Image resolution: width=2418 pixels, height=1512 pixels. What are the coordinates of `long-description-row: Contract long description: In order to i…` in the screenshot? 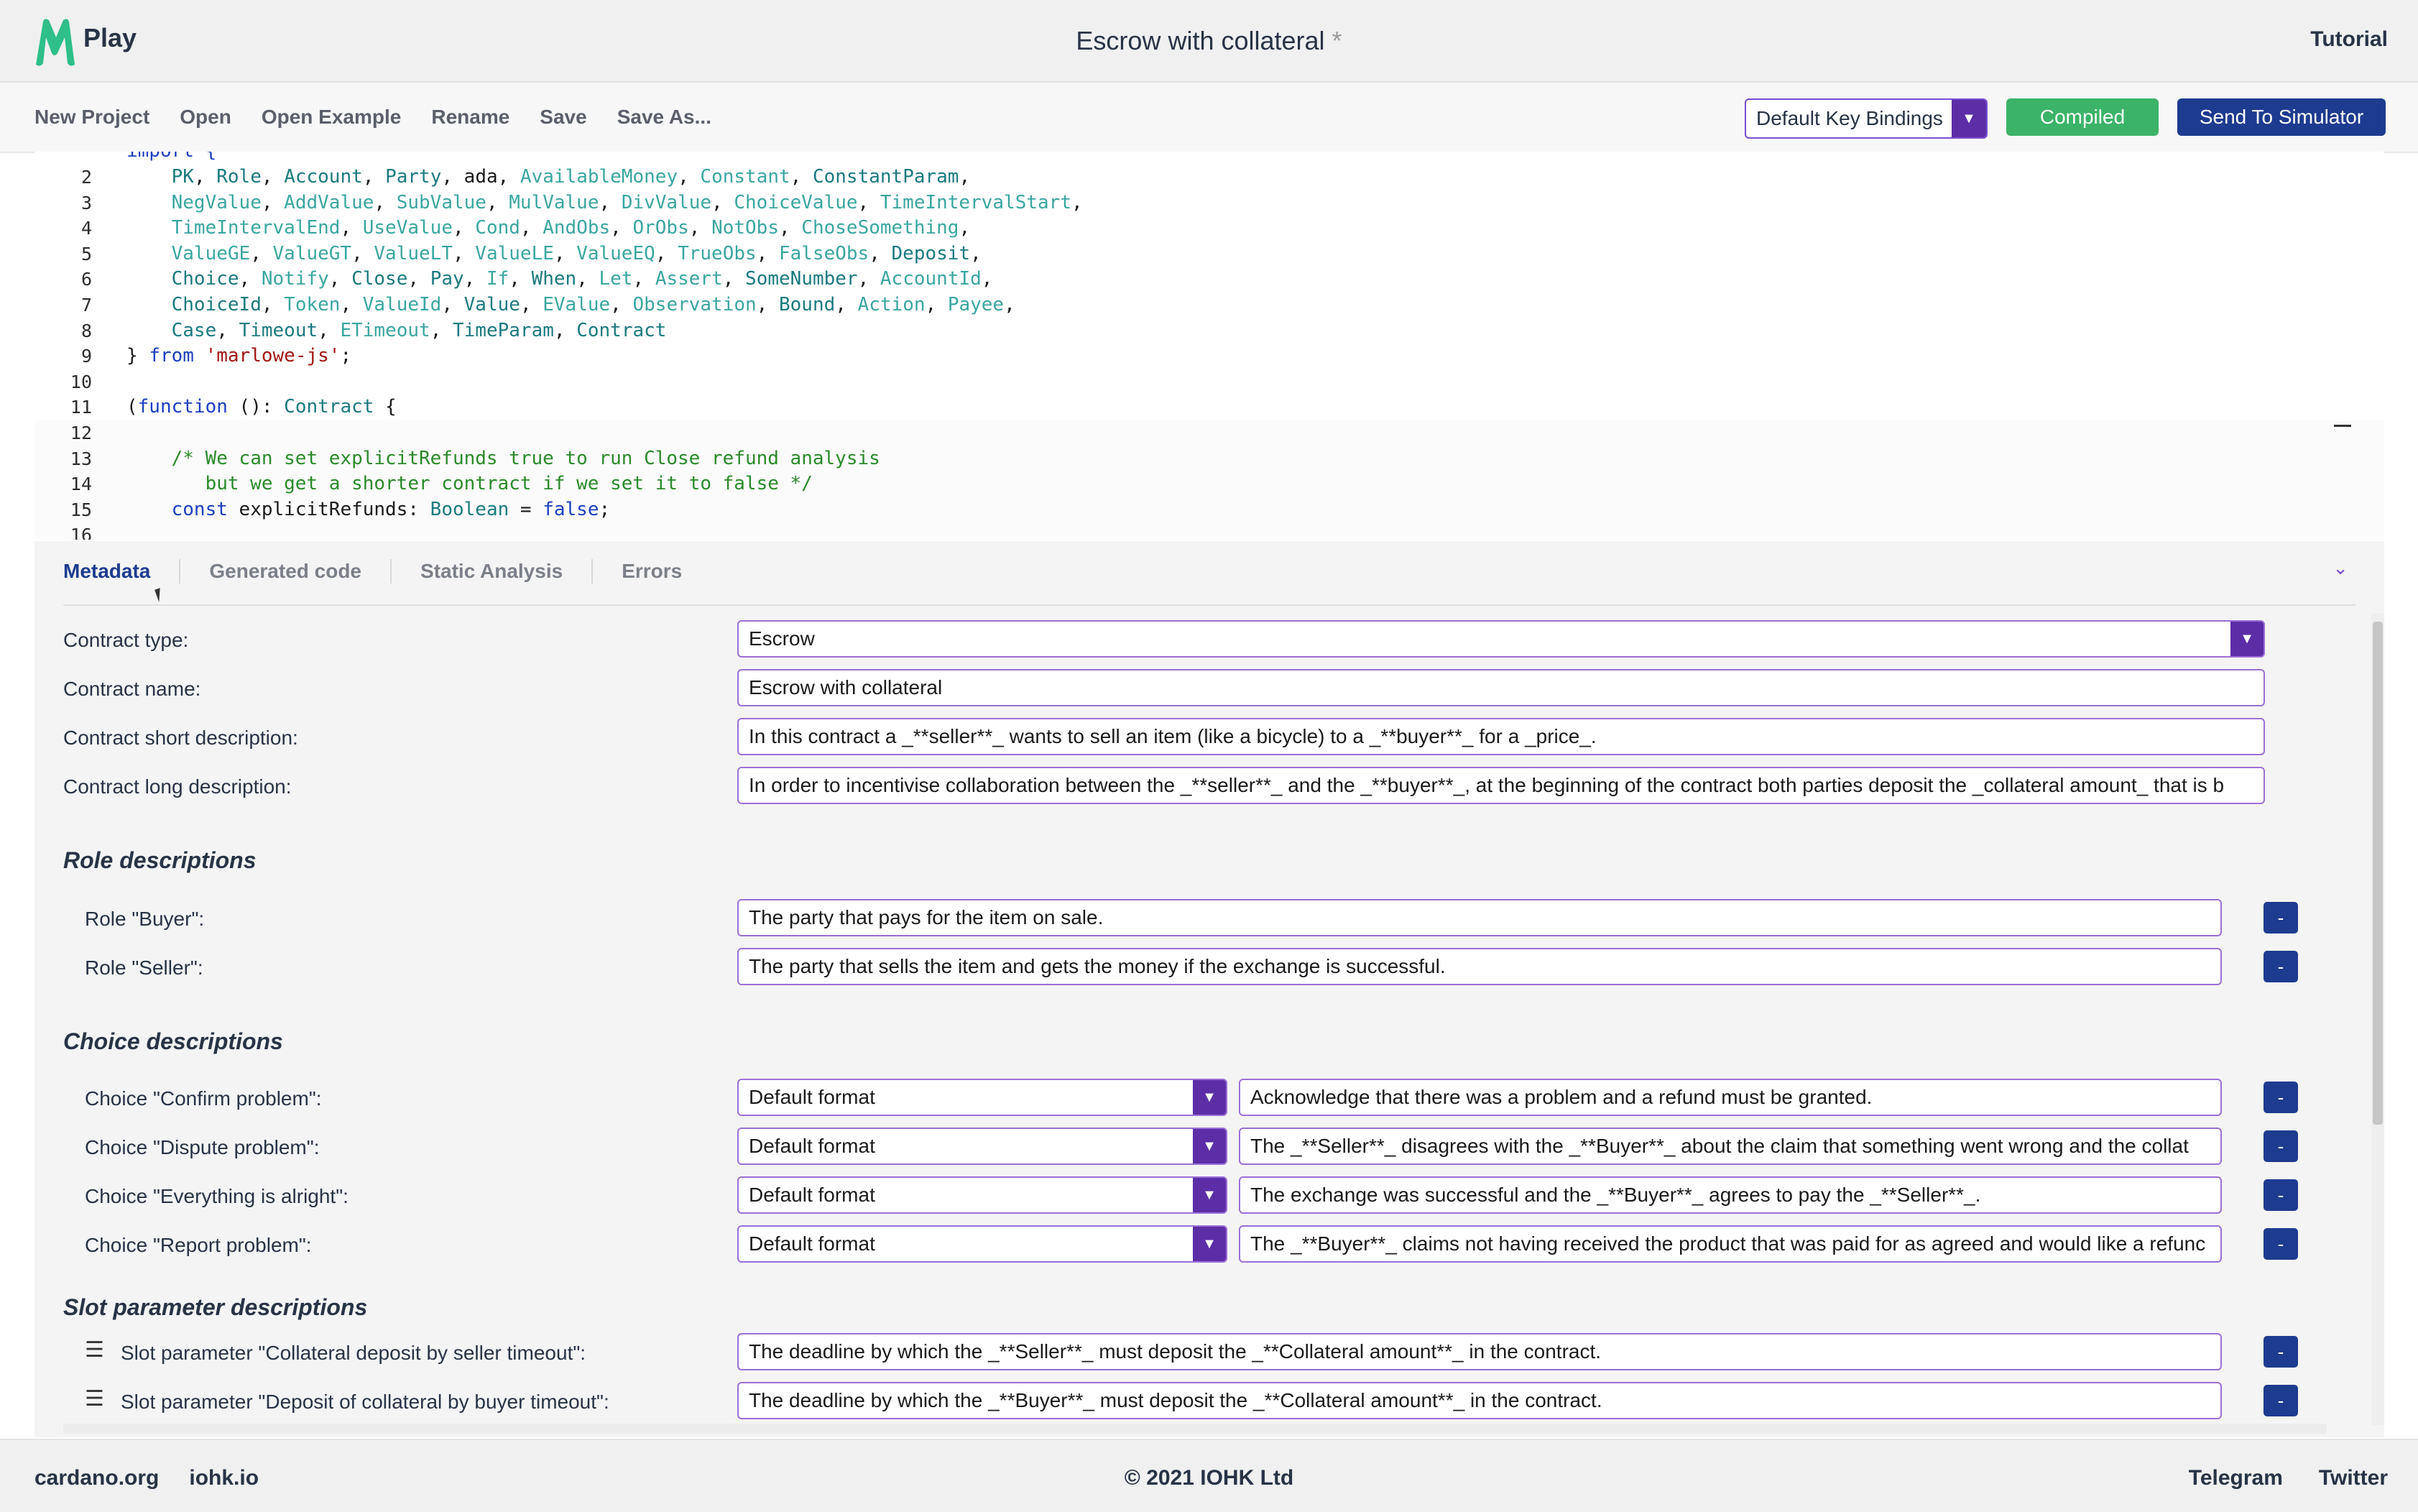 It's located at (1195, 787).